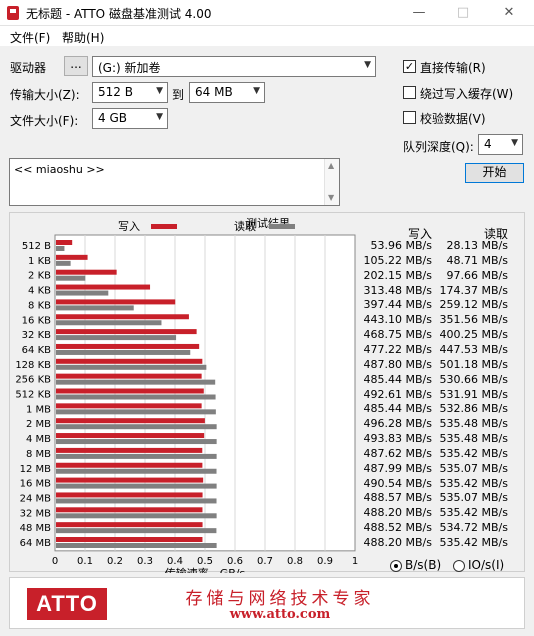 This screenshot has height=636, width=534. Describe the element at coordinates (178, 95) in the screenshot. I see `to-label: 到` at that location.